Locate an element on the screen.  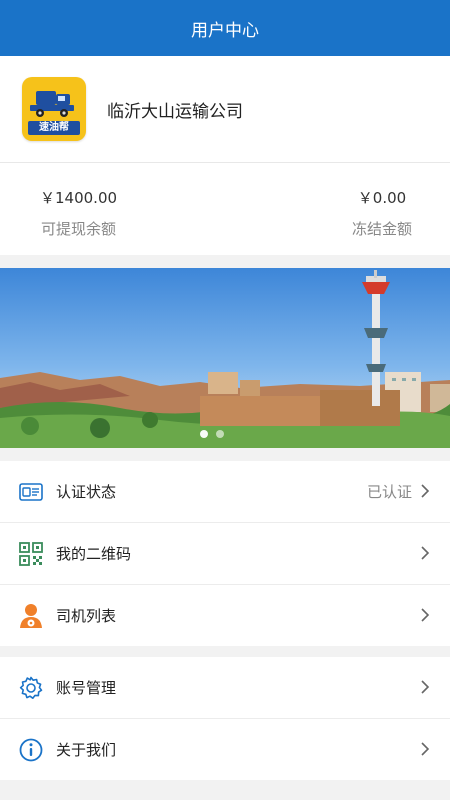
profile-card: 速油帮 临沂大山运输公司 is located at coordinates (225, 109).